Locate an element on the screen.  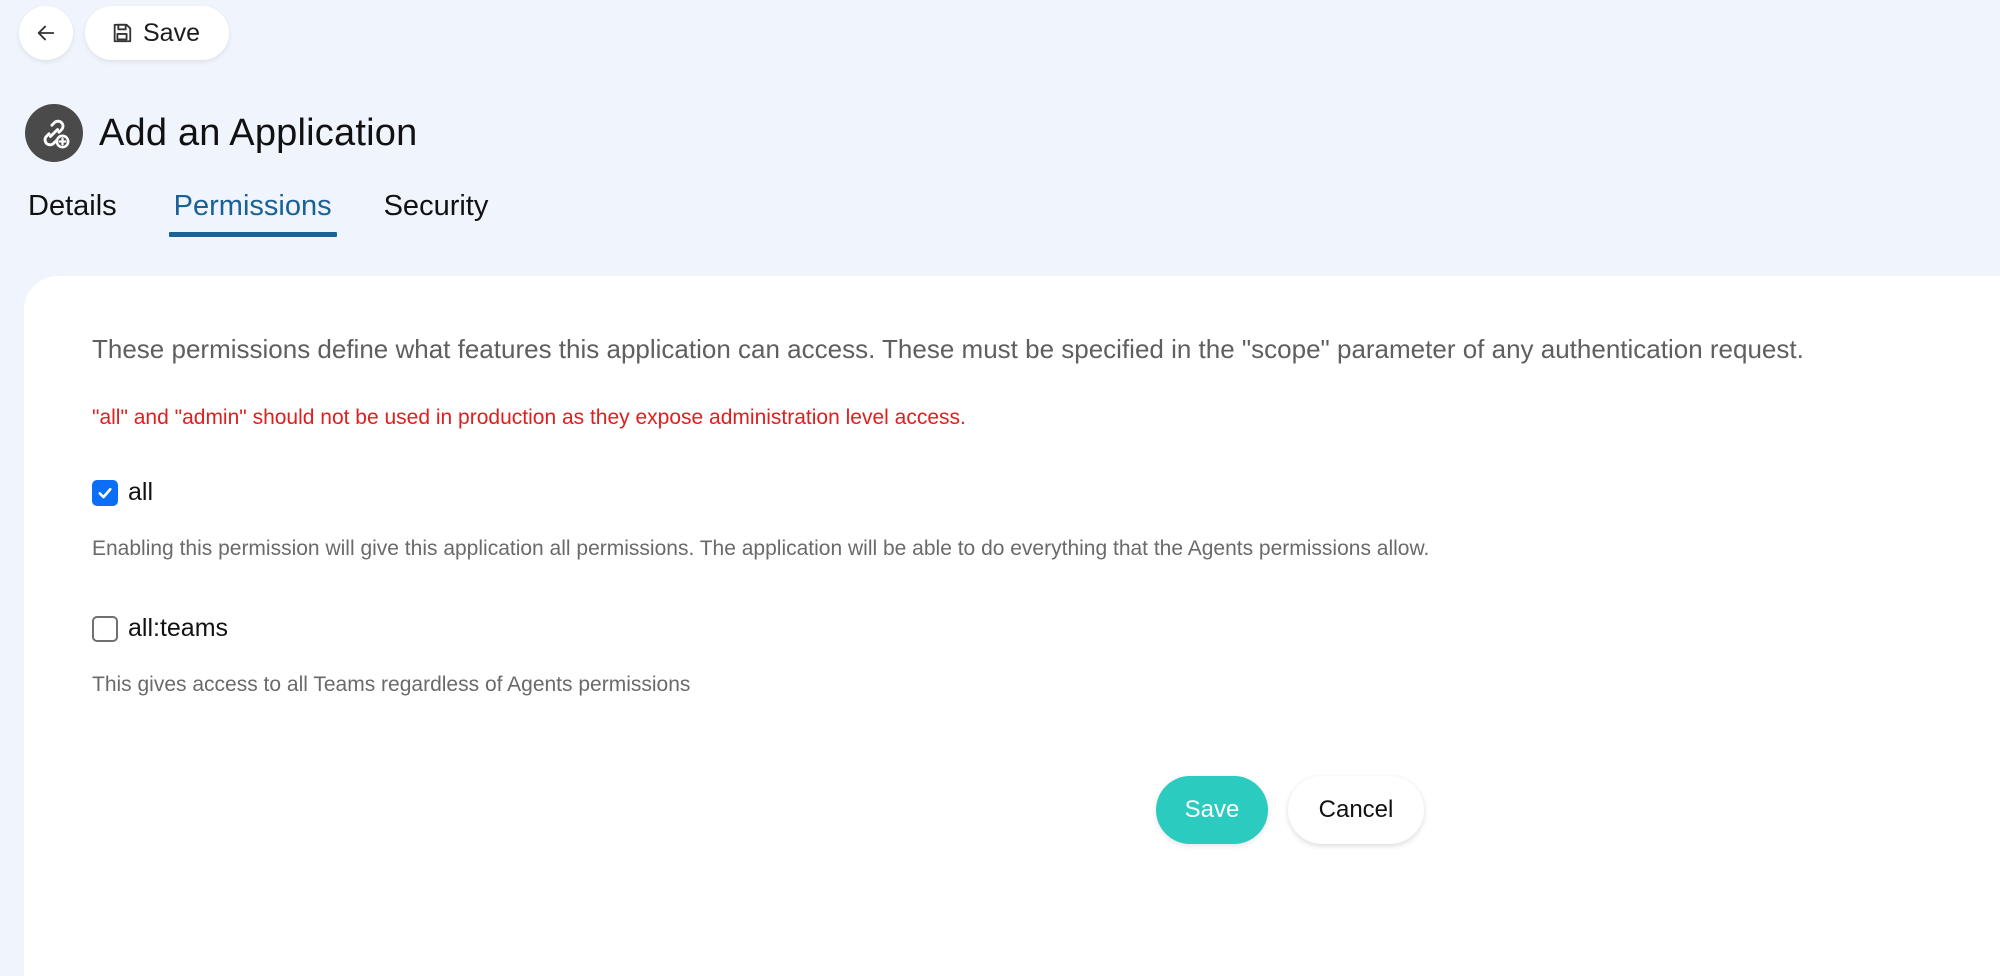
checkbox-all-teams is located at coordinates (105, 628).